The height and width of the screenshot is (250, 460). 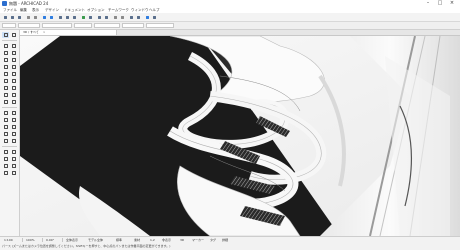 I want to click on surface-field, so click(x=160, y=25).